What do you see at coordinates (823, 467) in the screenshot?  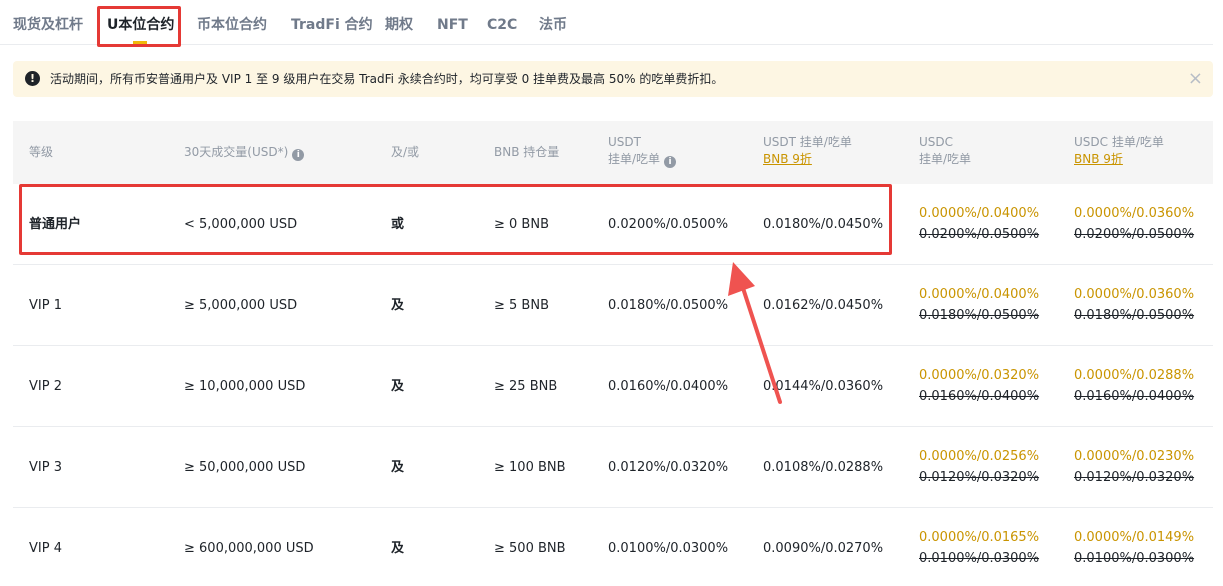 I see `cell-usdt-bnb-fee: 0.0108%/0.0288%` at bounding box center [823, 467].